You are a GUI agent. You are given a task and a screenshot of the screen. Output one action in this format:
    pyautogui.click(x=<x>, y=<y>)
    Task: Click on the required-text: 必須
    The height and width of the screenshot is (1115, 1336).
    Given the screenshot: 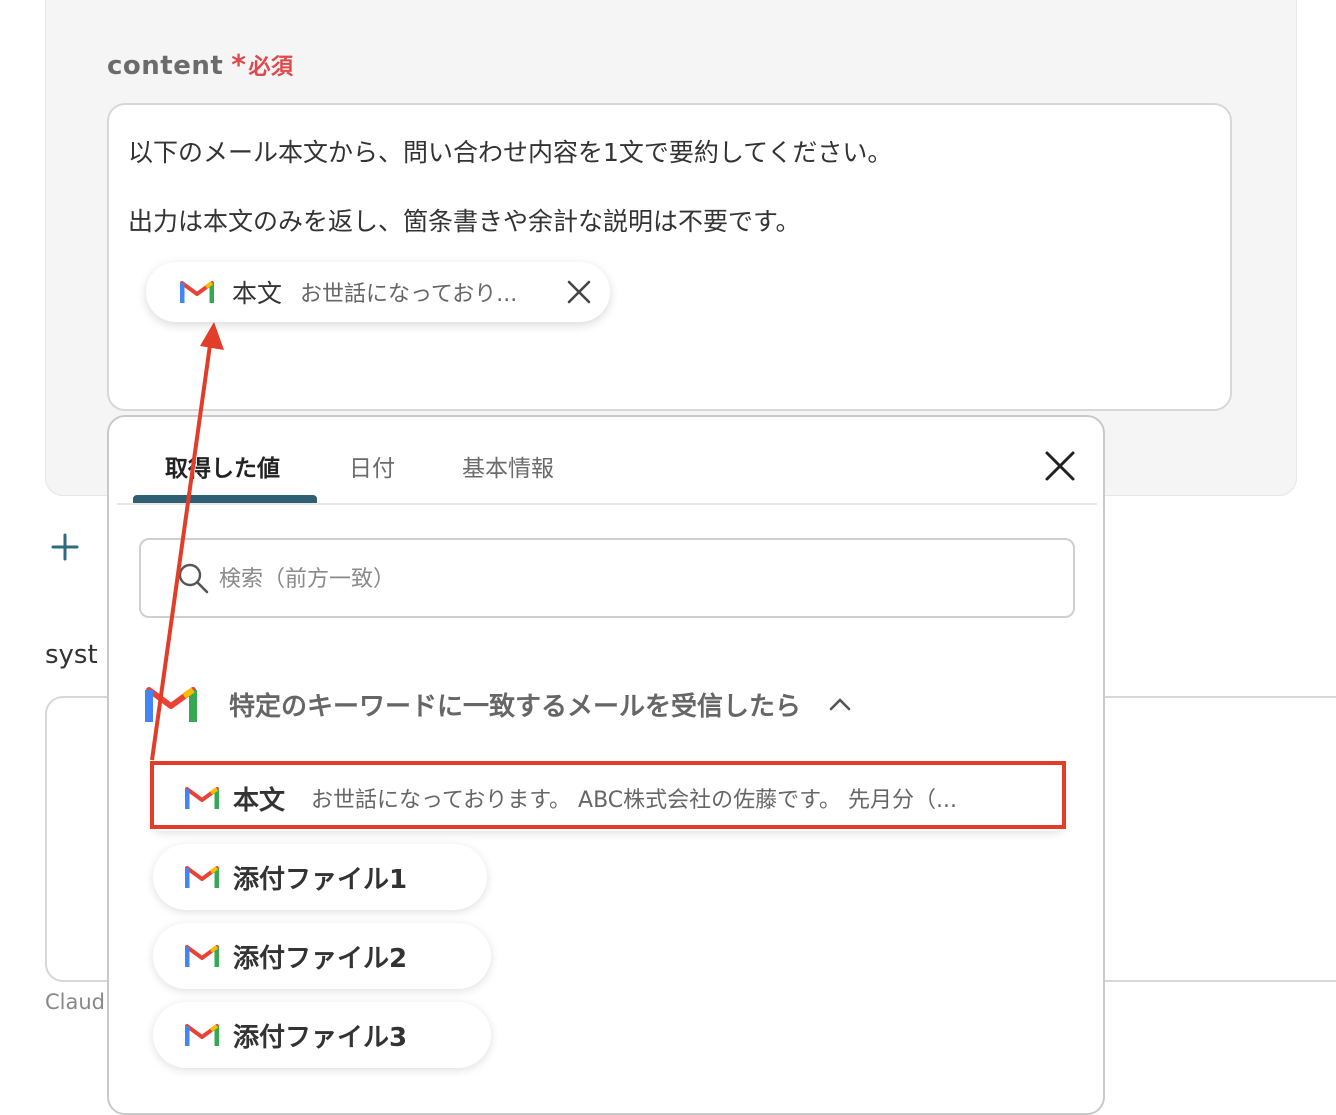 What is the action you would take?
    pyautogui.click(x=271, y=67)
    